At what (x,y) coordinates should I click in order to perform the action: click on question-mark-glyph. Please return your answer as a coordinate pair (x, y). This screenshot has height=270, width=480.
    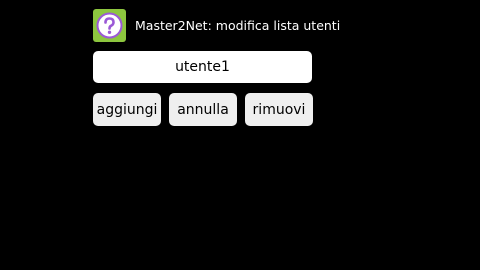
    Looking at the image, I should click on (109, 25).